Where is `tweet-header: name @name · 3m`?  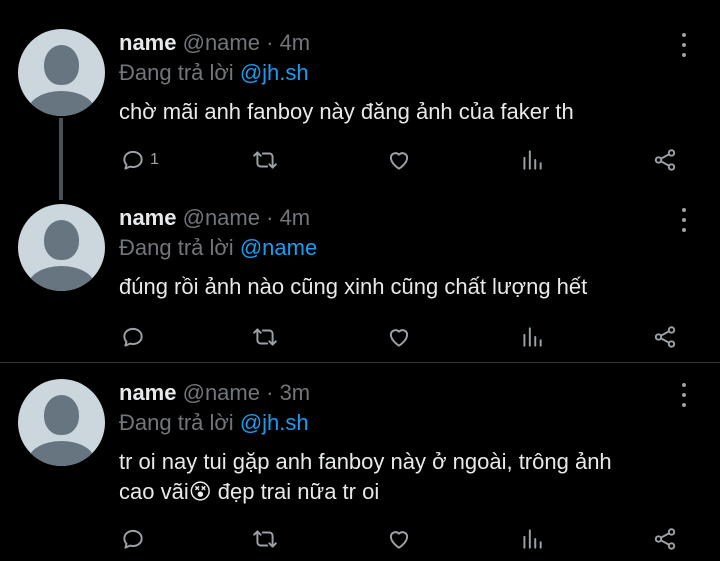 tweet-header: name @name · 3m is located at coordinates (214, 394).